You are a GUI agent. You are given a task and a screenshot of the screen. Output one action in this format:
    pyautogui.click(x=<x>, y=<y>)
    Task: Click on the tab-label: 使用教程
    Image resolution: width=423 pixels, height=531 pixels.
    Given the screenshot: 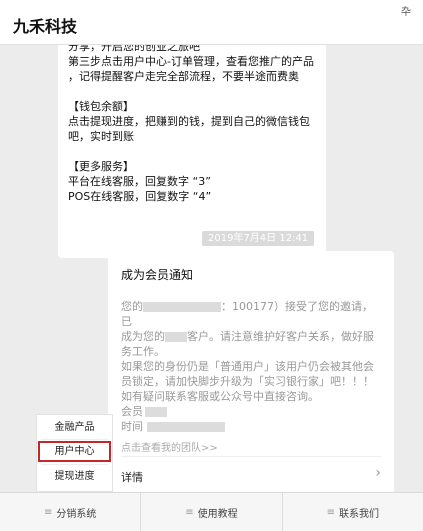 What is the action you would take?
    pyautogui.click(x=217, y=514)
    